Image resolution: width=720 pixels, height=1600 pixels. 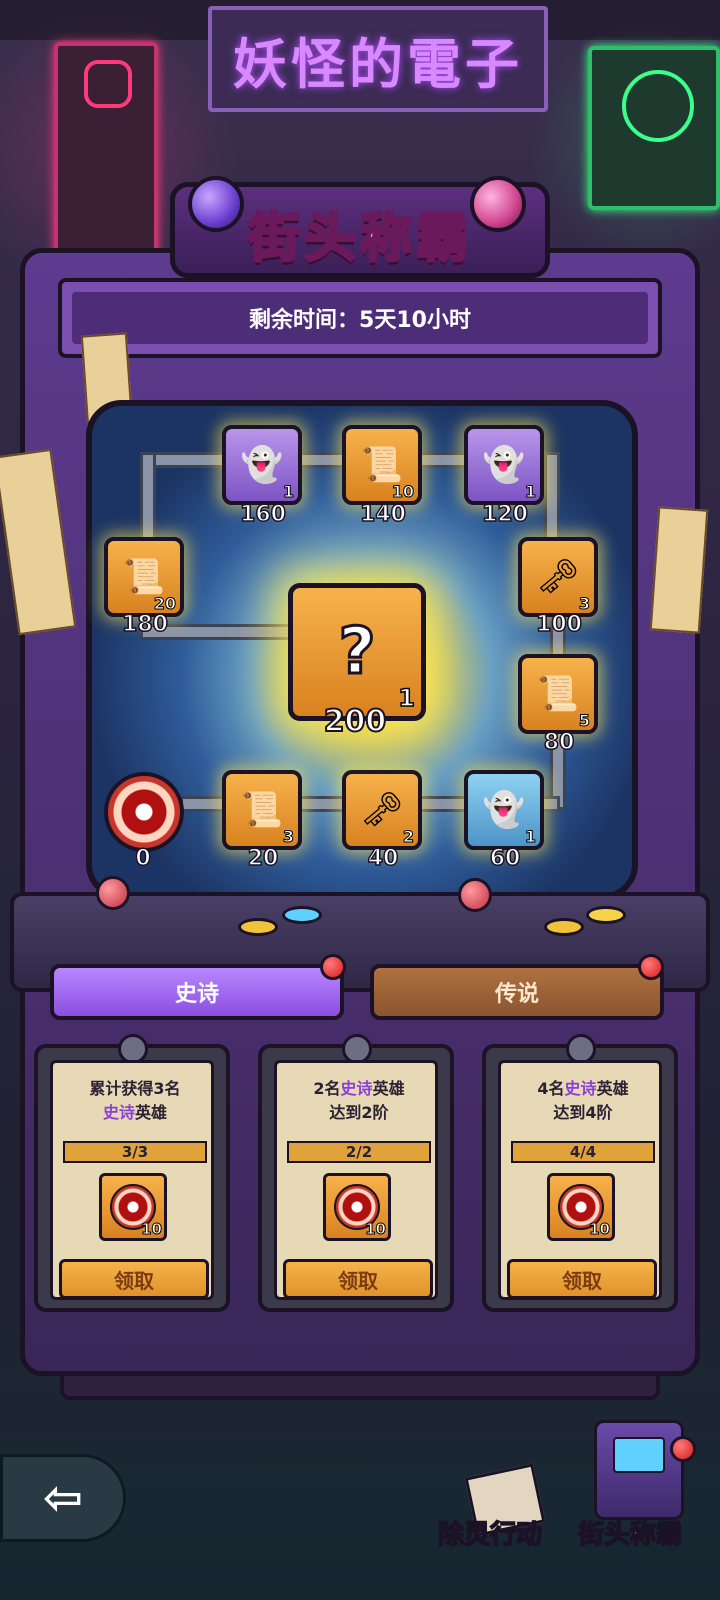 I want to click on back-arrow-icon: ⇦, so click(x=63, y=1498).